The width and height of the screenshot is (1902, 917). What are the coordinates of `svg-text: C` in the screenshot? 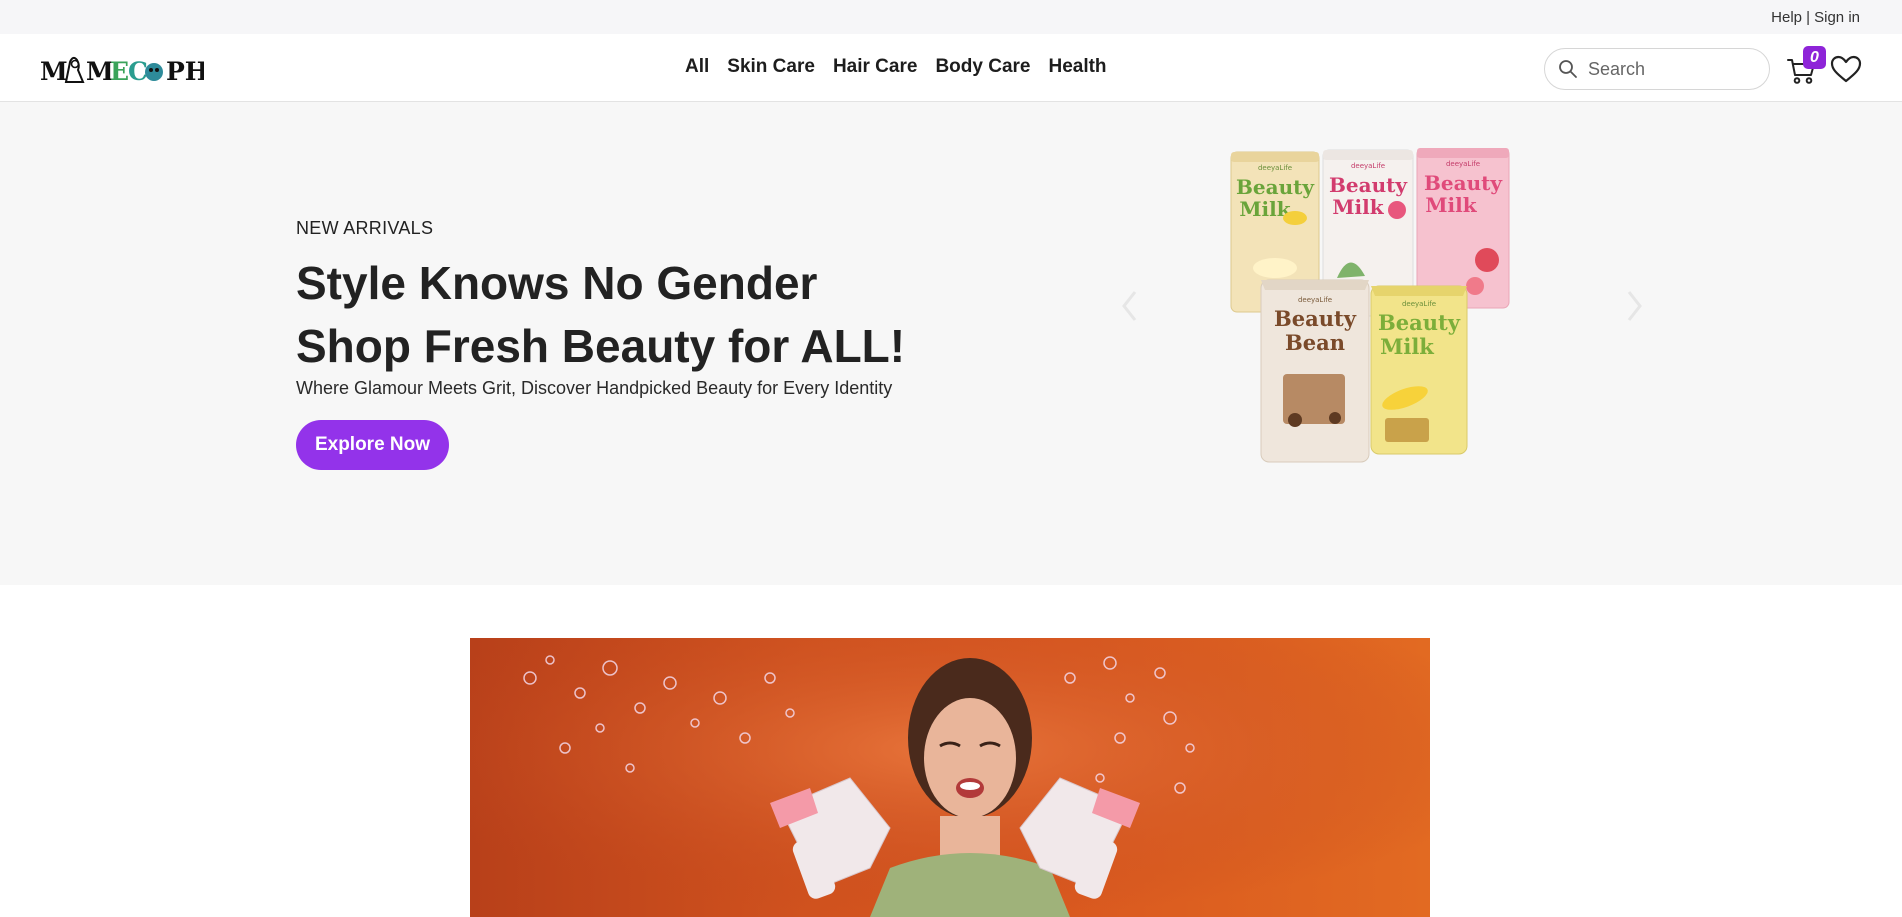 It's located at (138, 71).